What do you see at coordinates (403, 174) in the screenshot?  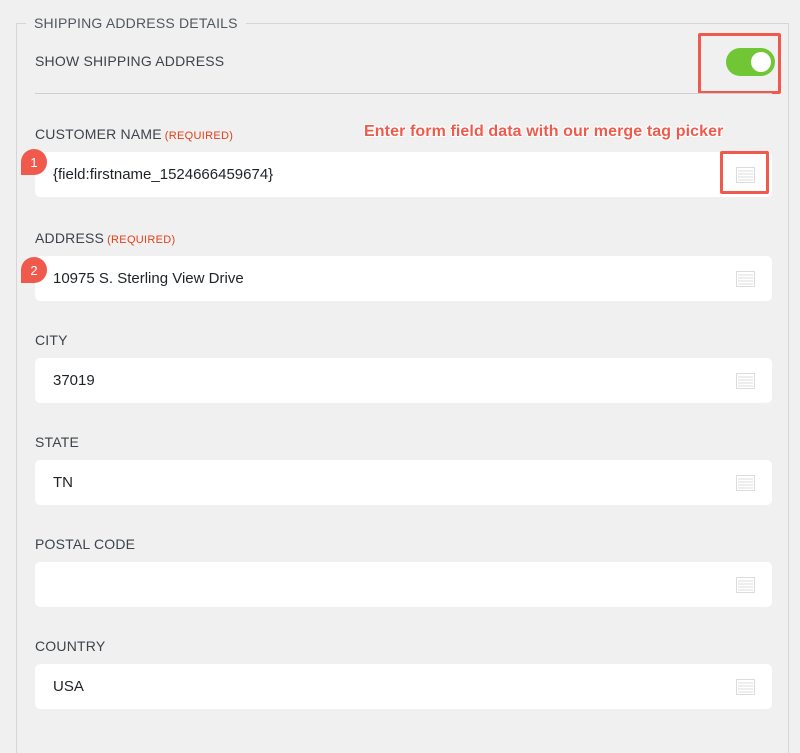 I see `customer-name-input: {field:firstname_1524666459674}` at bounding box center [403, 174].